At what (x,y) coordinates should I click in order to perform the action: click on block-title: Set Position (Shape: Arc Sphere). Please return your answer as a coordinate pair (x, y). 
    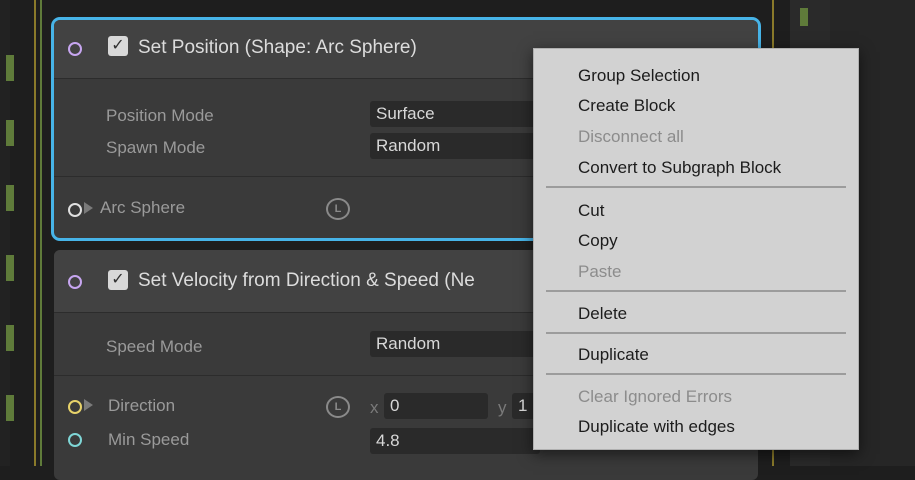
    Looking at the image, I should click on (277, 47).